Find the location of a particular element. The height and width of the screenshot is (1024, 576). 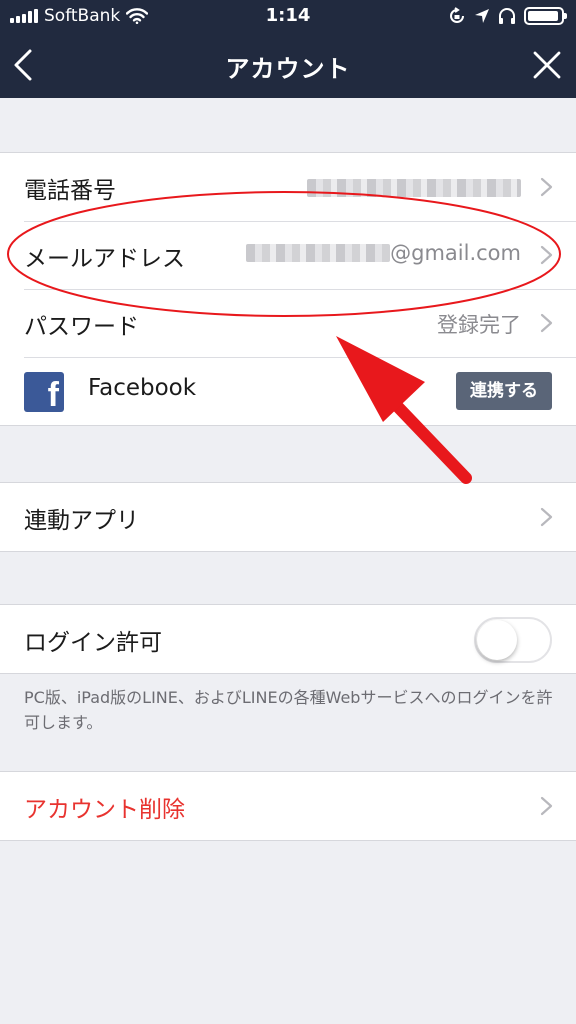

email-value: @gmail.com is located at coordinates (383, 253).